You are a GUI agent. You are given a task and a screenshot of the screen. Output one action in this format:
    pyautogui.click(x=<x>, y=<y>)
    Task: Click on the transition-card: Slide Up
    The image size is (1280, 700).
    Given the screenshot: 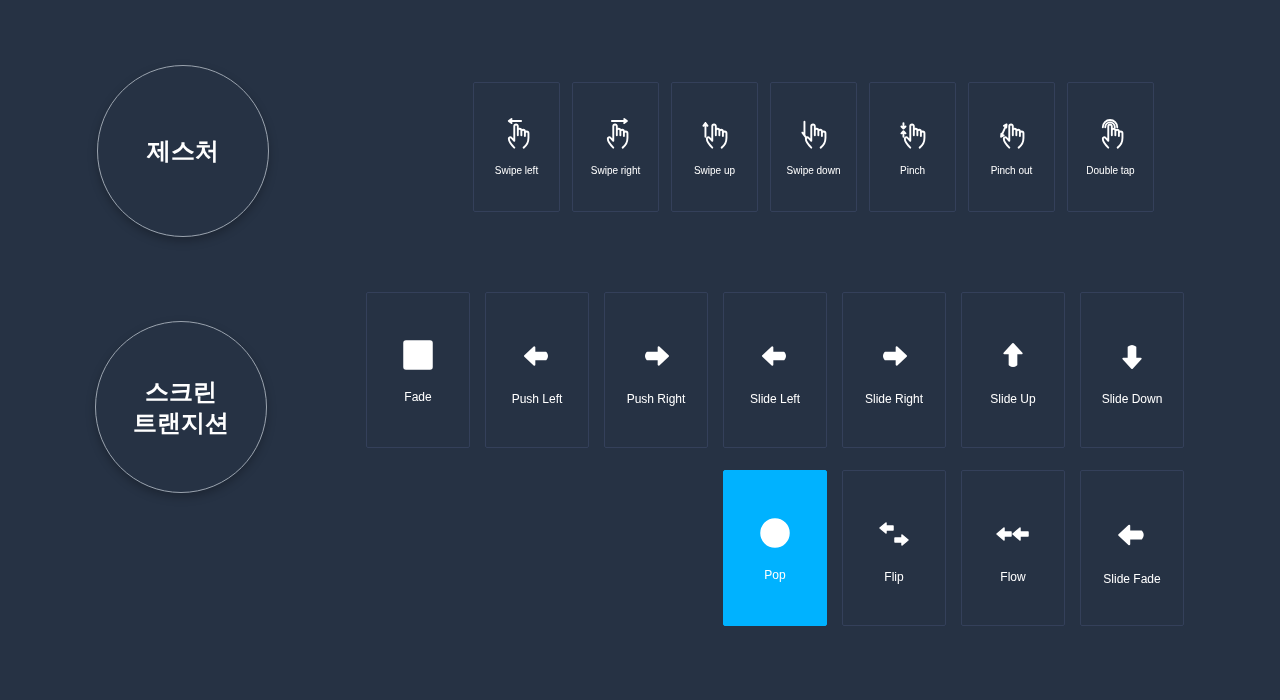 What is the action you would take?
    pyautogui.click(x=1013, y=370)
    